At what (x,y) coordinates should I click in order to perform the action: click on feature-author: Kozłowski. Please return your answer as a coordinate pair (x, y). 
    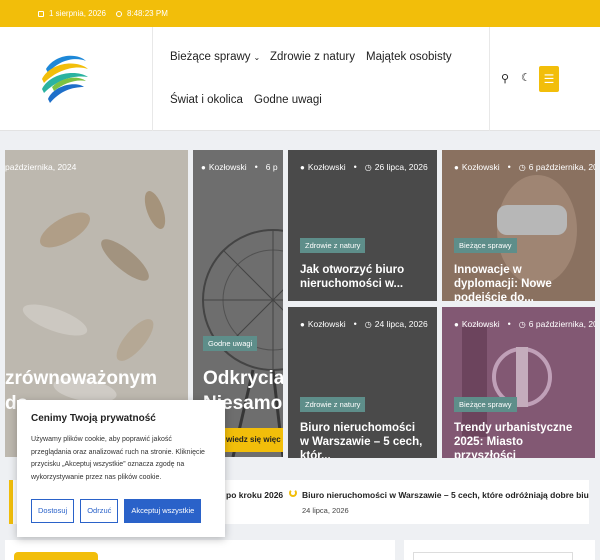
    Looking at the image, I should click on (227, 167).